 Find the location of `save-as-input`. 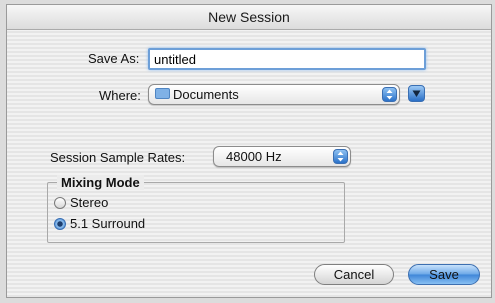

save-as-input is located at coordinates (287, 59).